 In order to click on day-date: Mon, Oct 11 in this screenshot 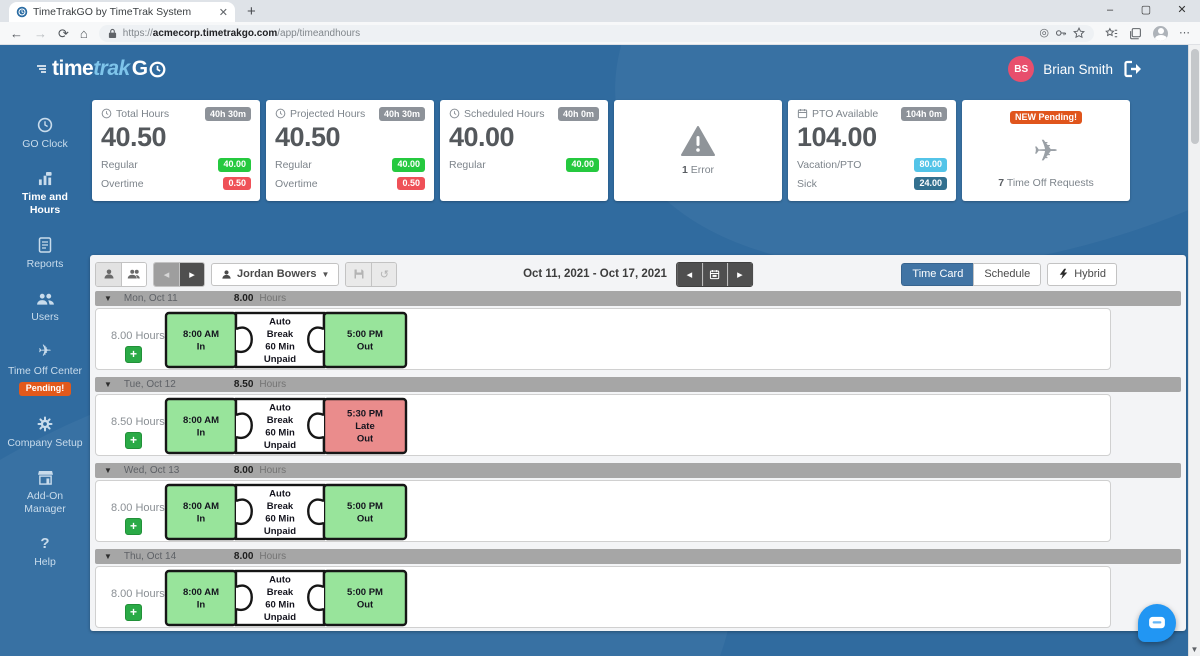, I will do `click(150, 298)`.